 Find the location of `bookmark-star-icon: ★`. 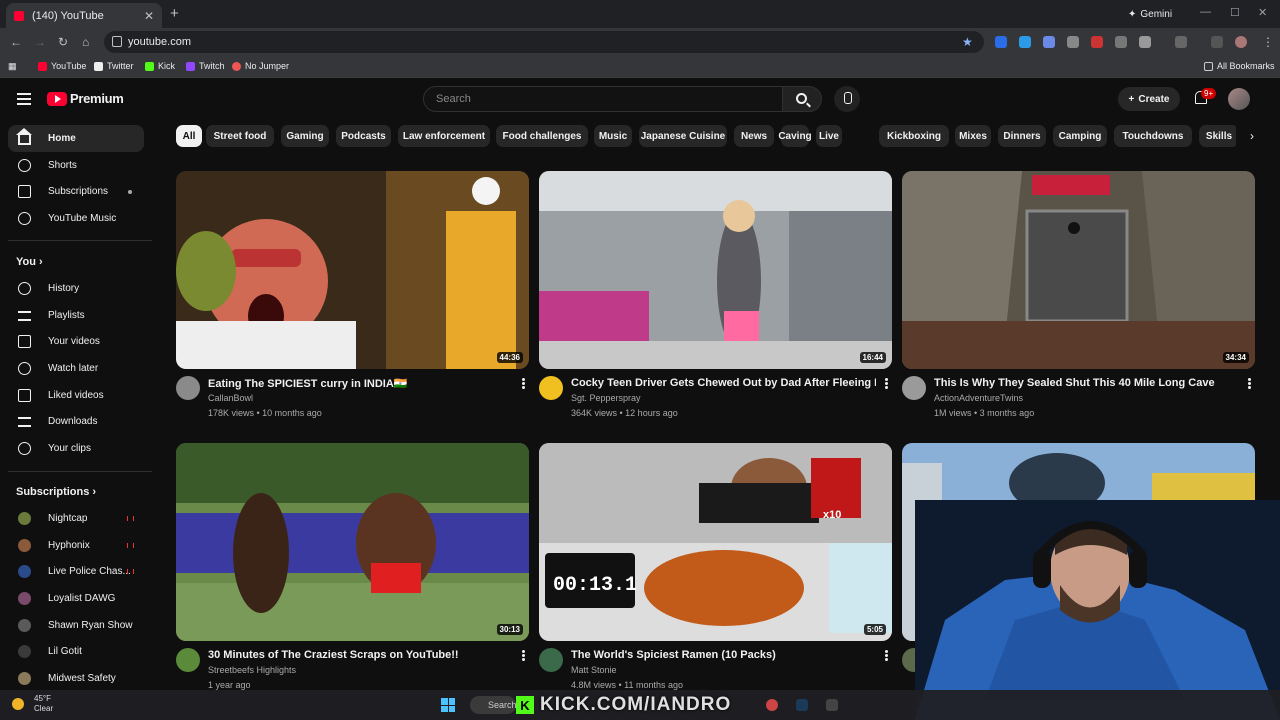

bookmark-star-icon: ★ is located at coordinates (967, 42).